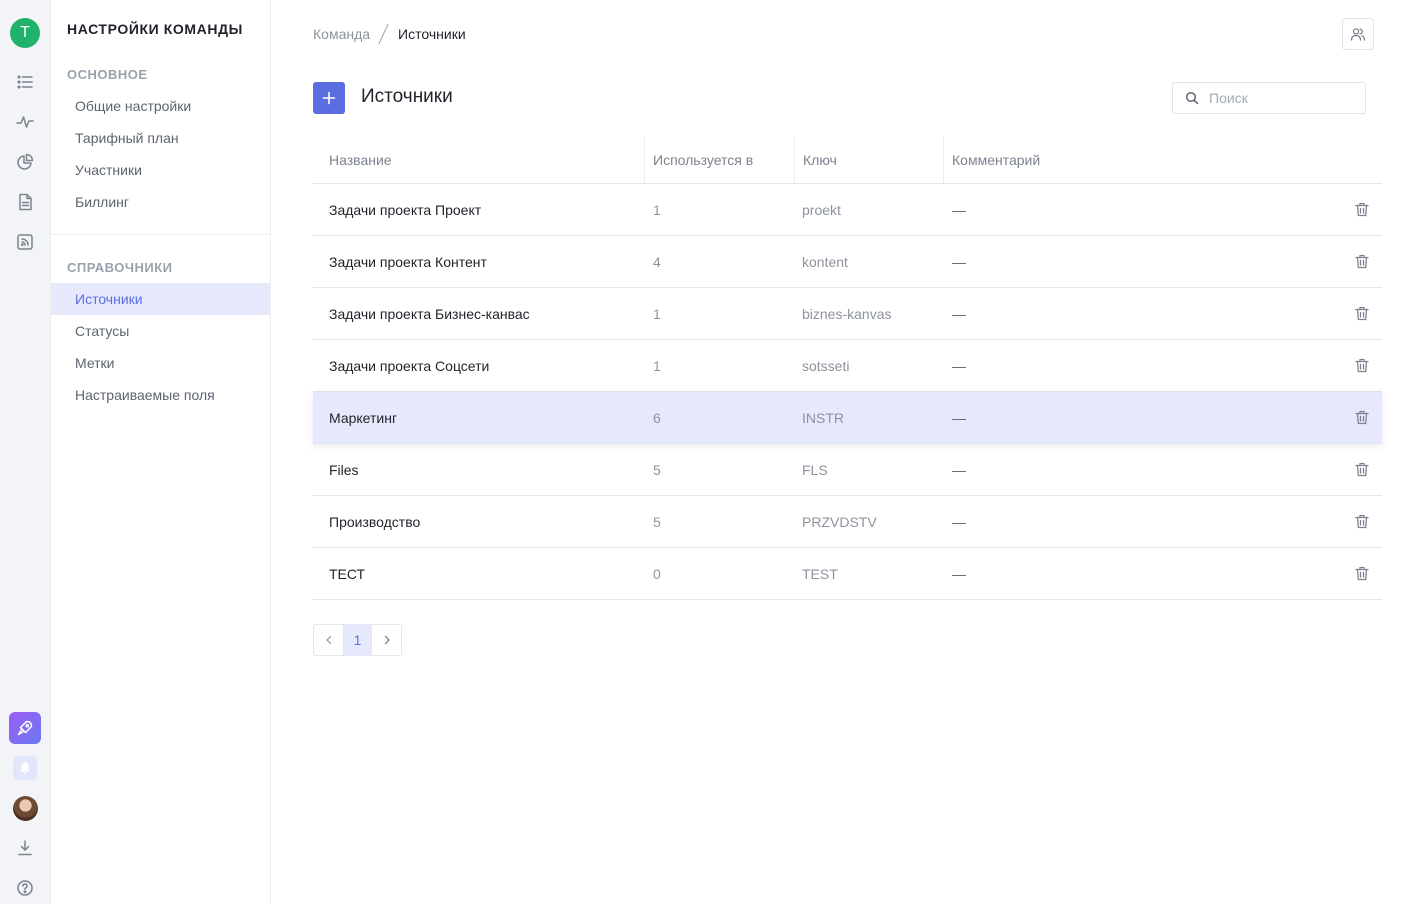 The width and height of the screenshot is (1419, 904). I want to click on breadcrumb-separator, so click(384, 34).